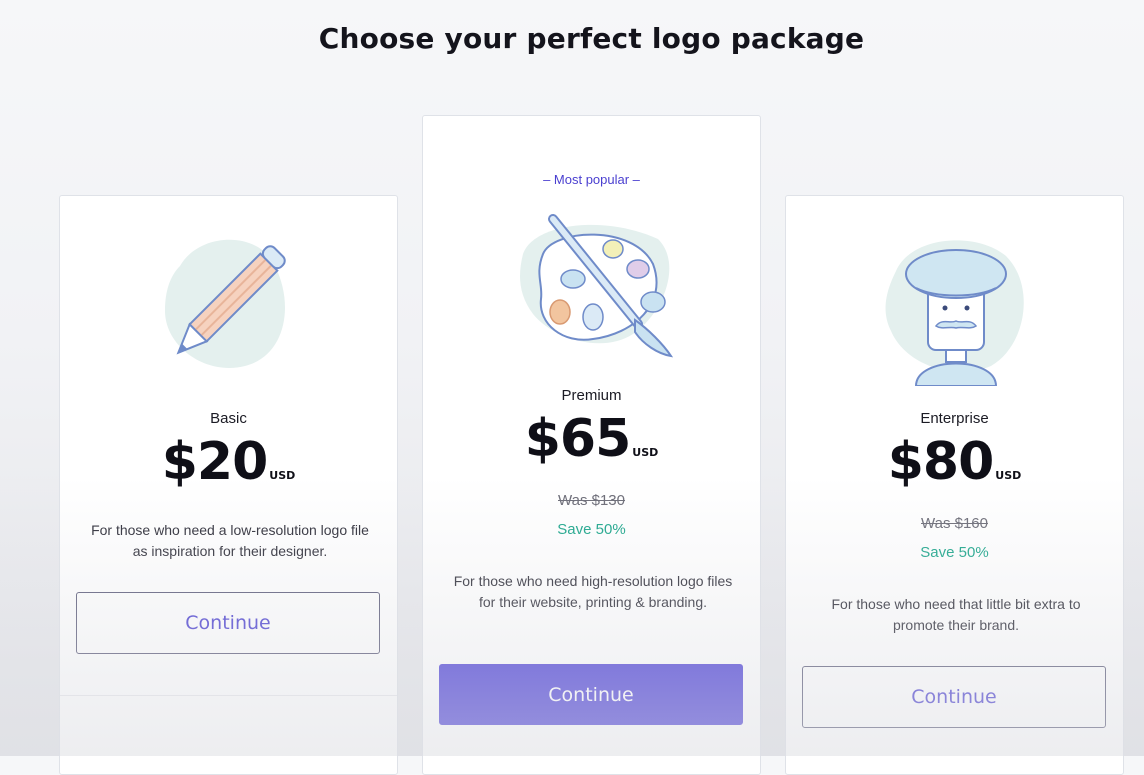 The image size is (1144, 775). I want to click on plan-price: $65 USD, so click(591, 439).